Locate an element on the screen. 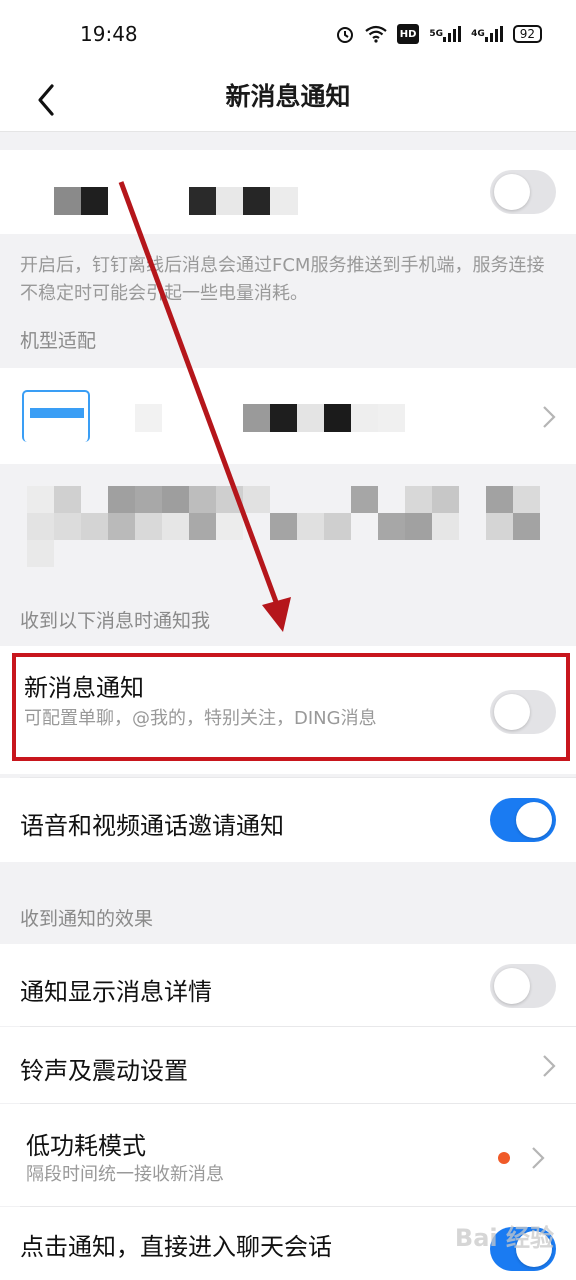  watermark: Bai 经验 is located at coordinates (504, 1238).